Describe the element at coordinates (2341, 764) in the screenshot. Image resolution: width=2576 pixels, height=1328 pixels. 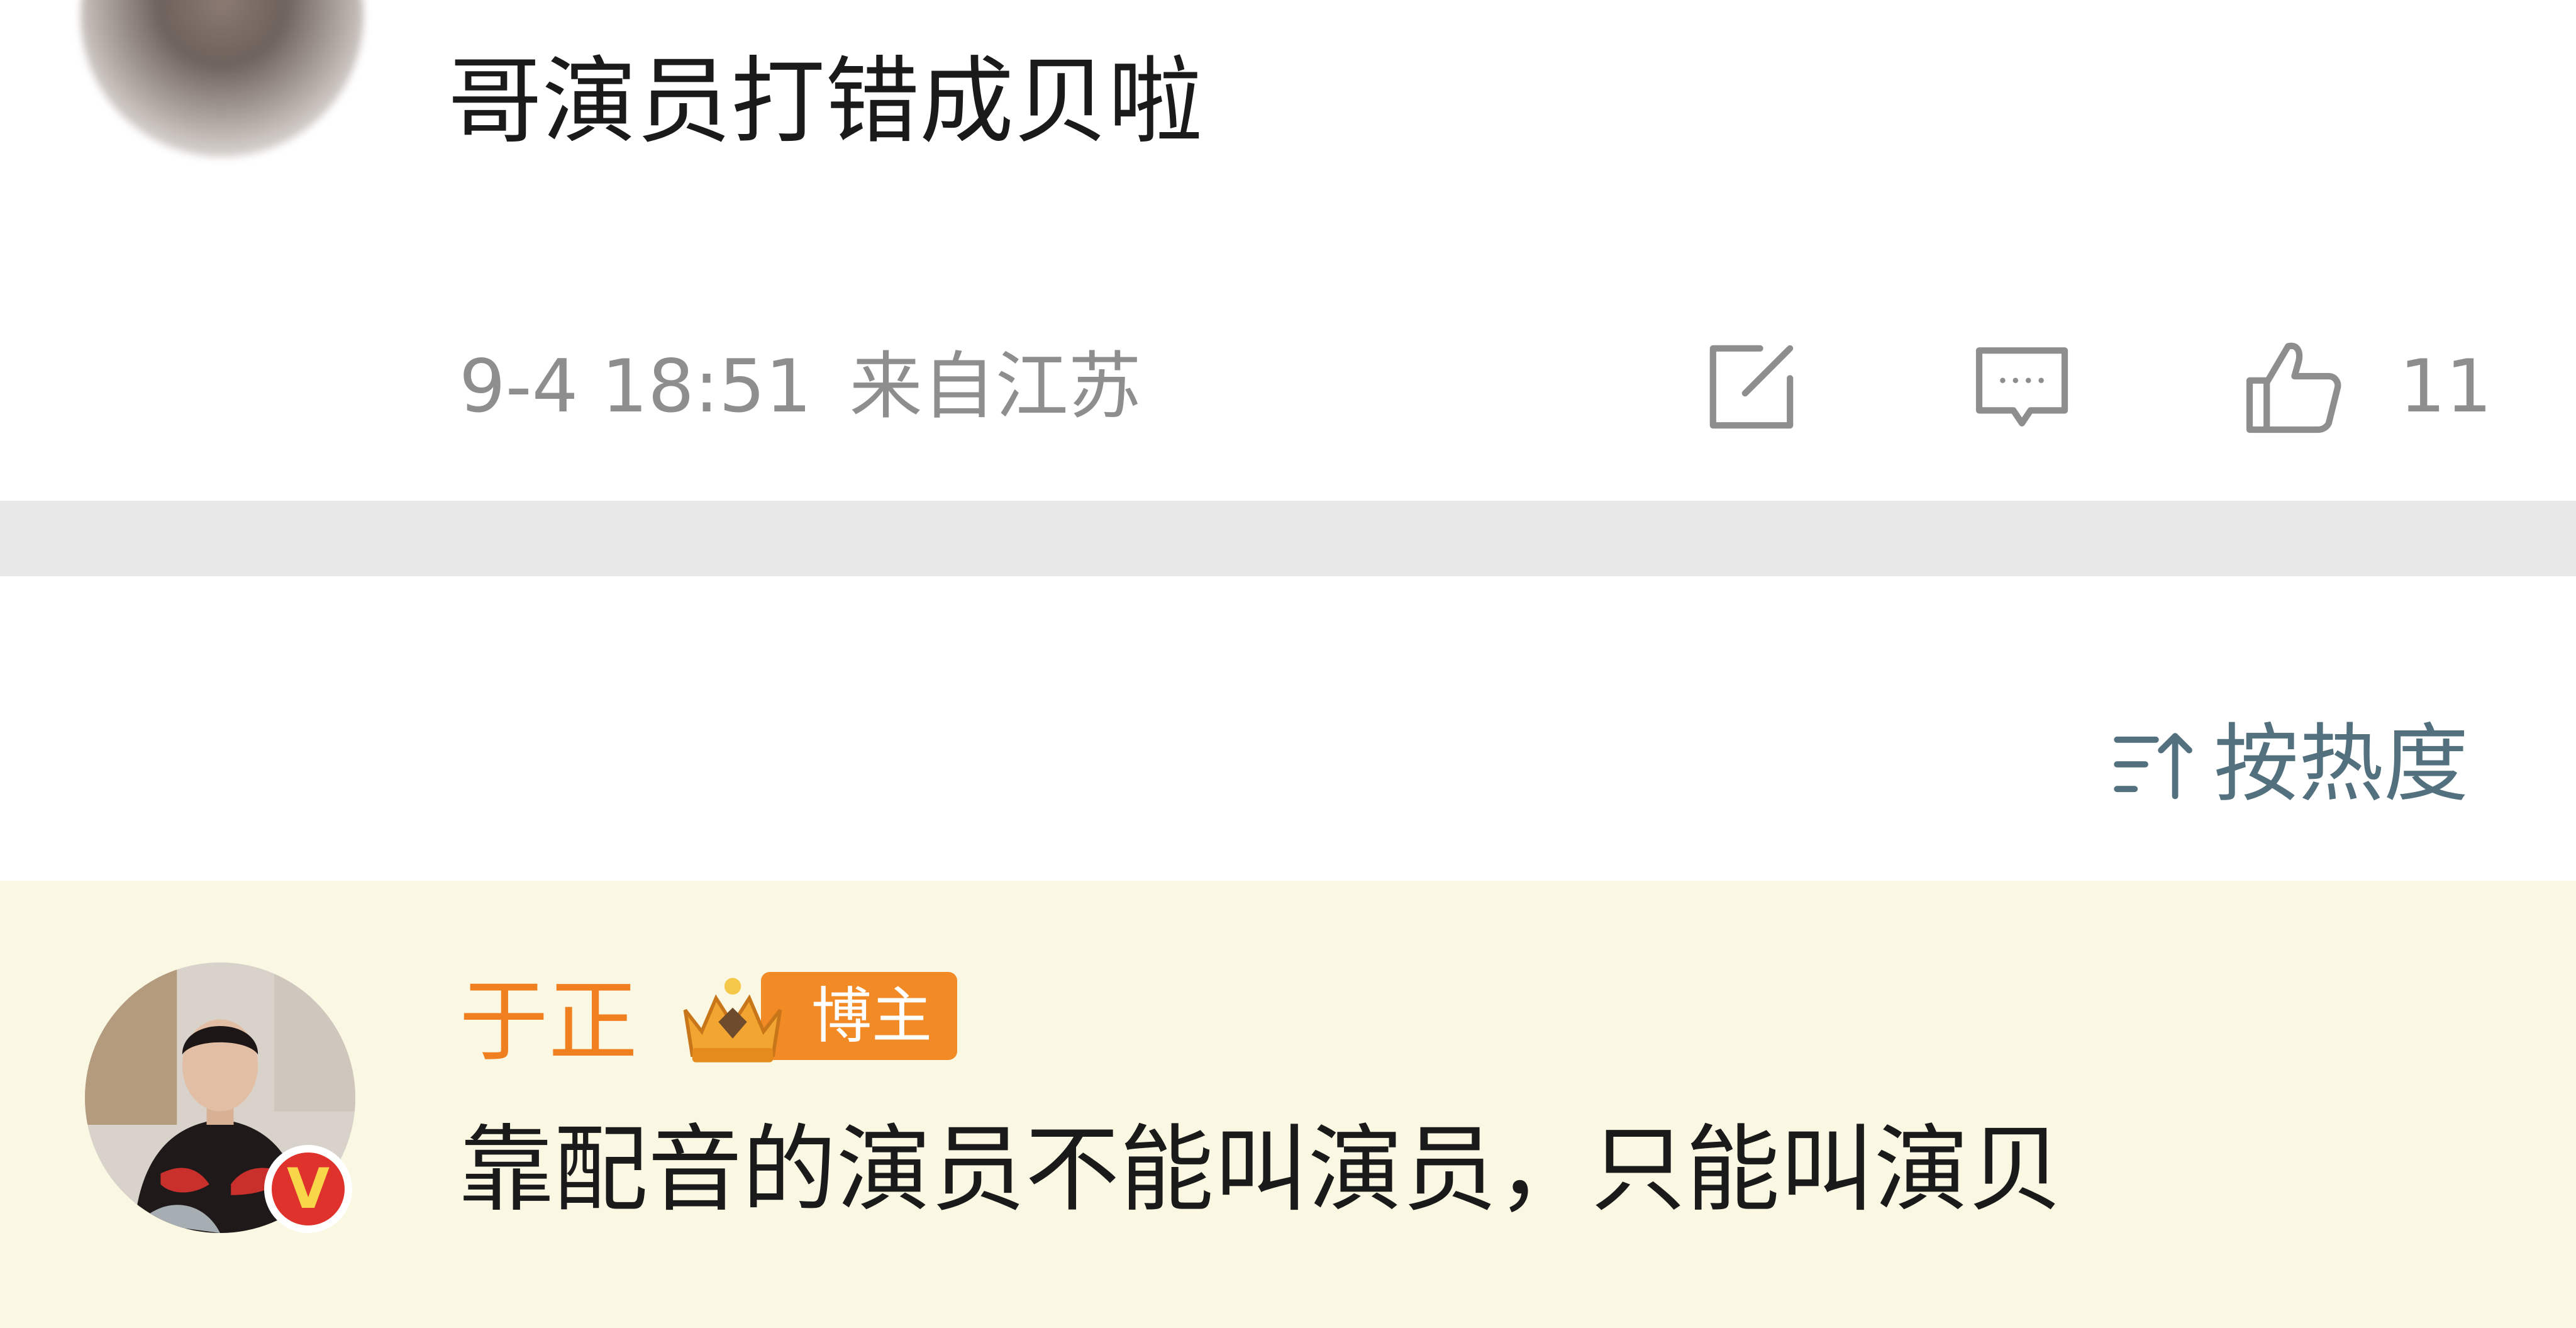
I see `sort-label: 按热度` at that location.